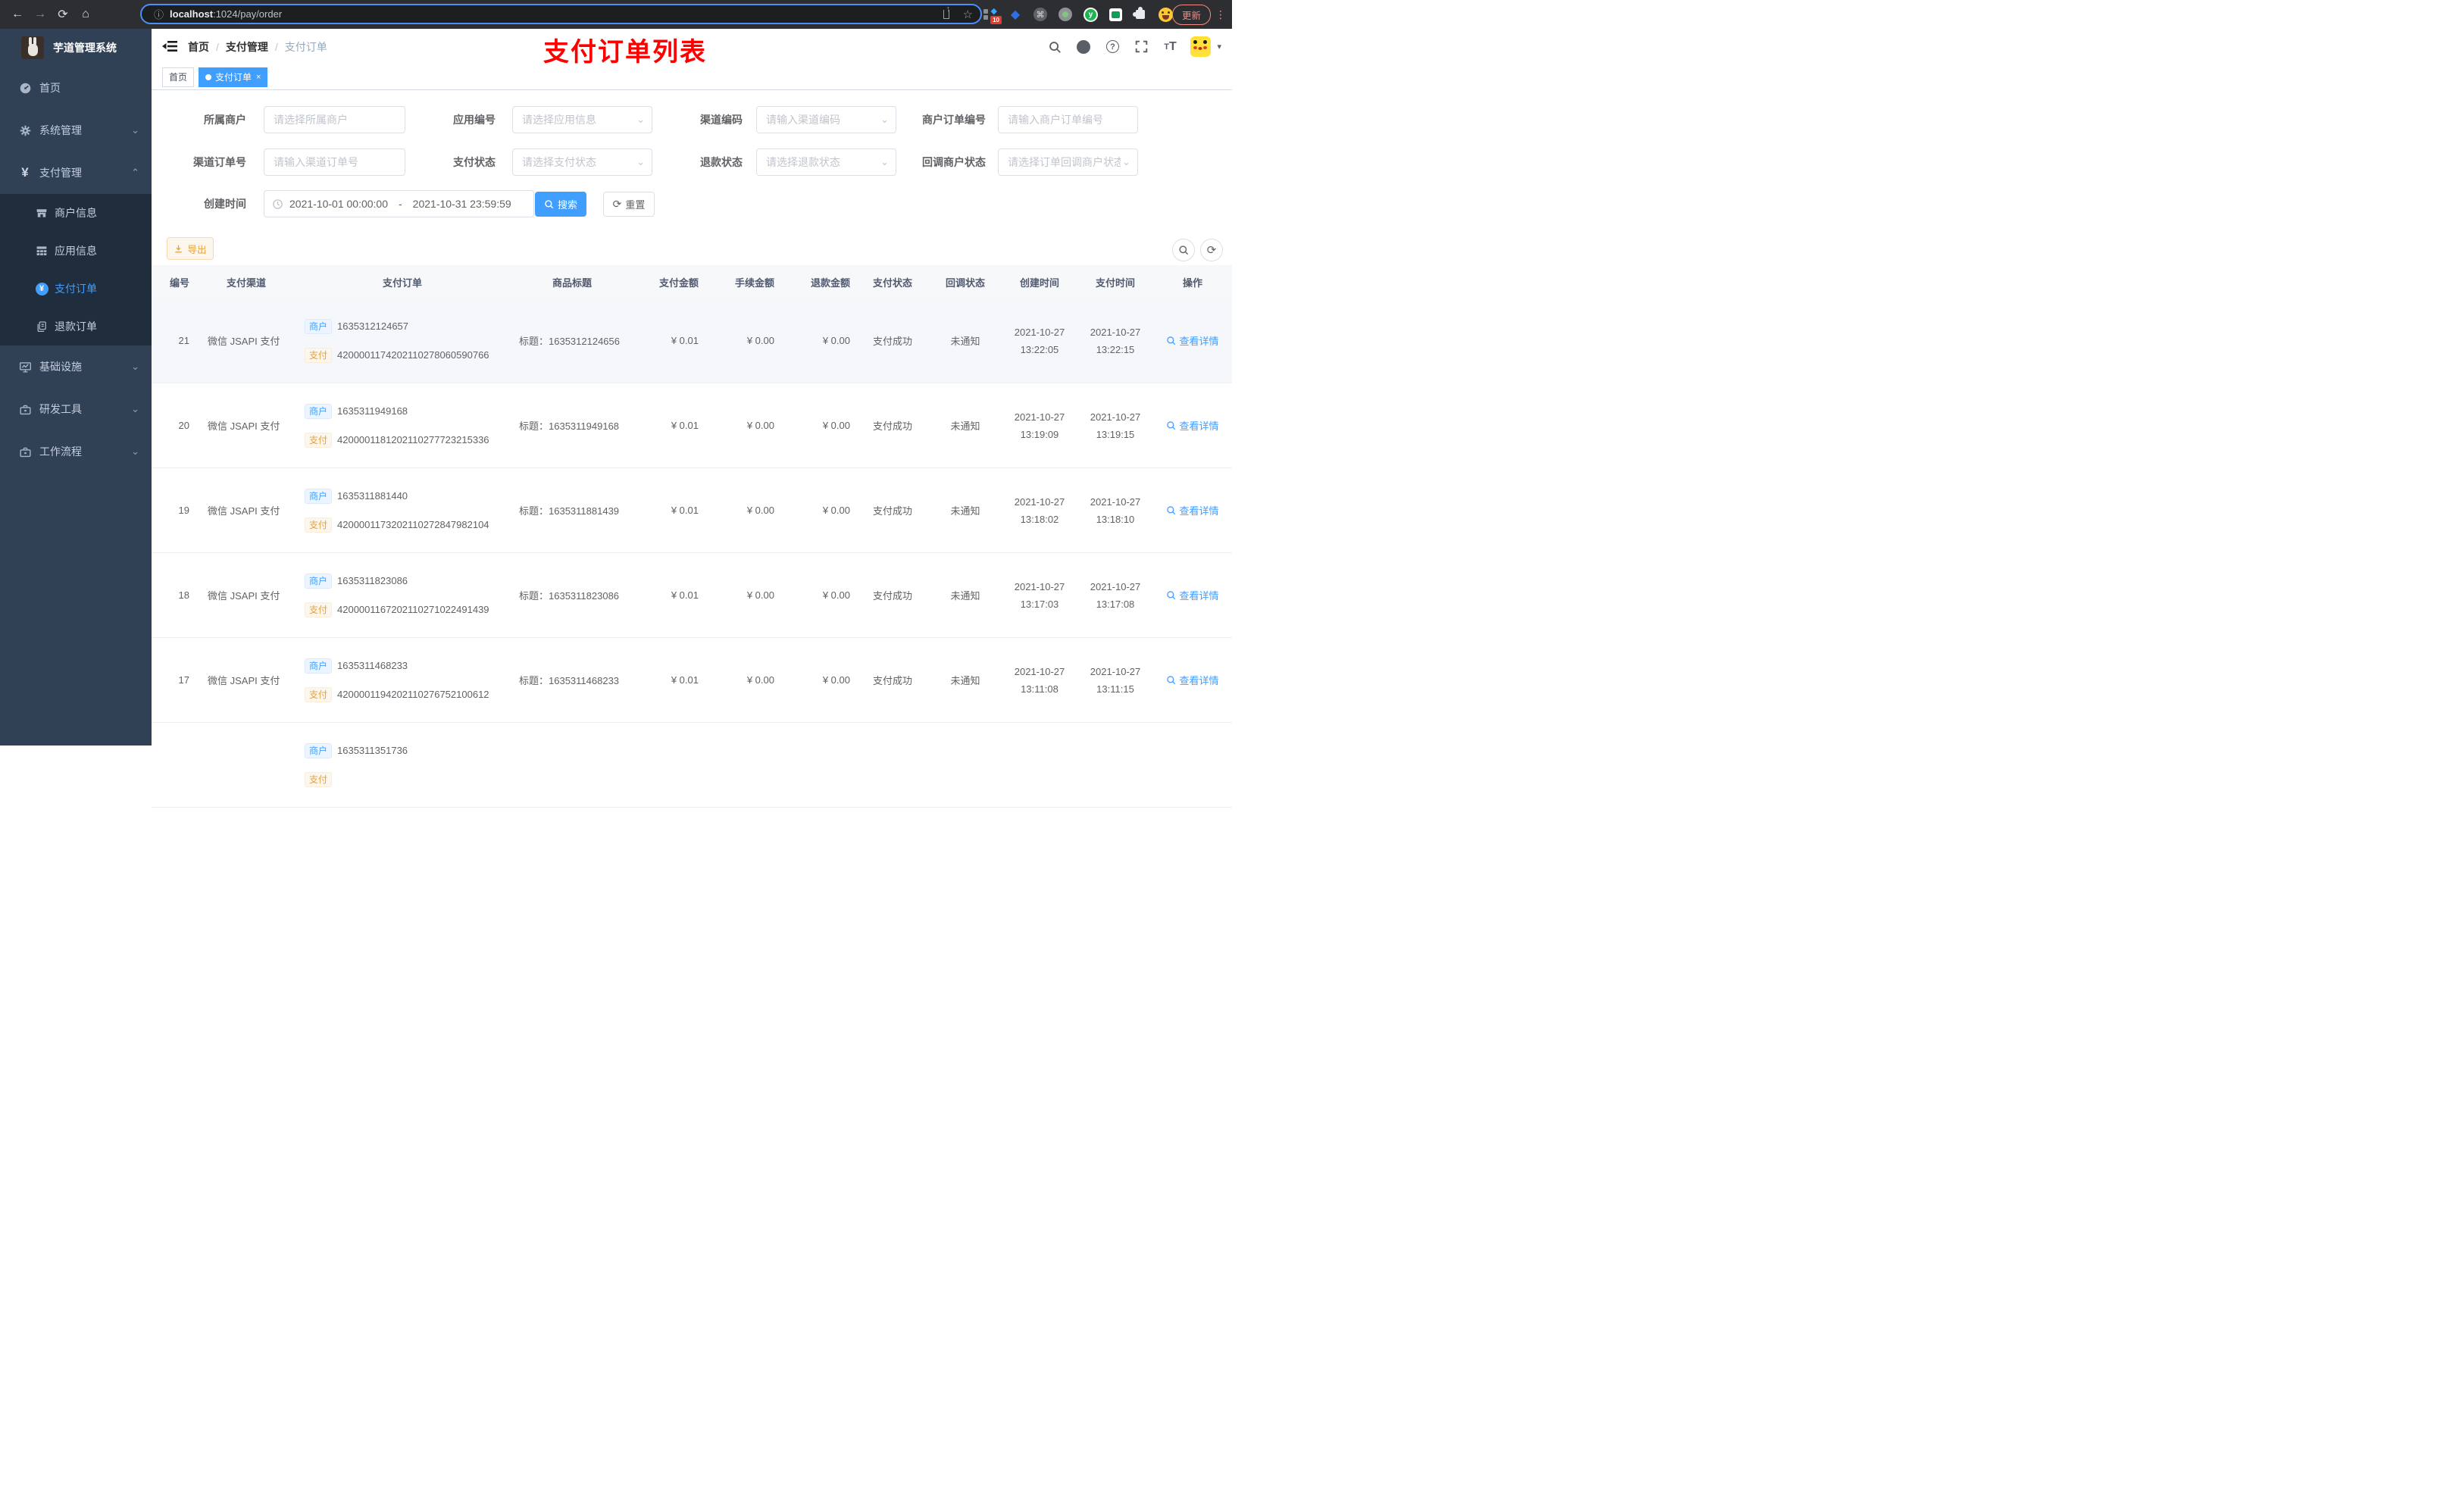 The width and height of the screenshot is (2464, 1491). What do you see at coordinates (25, 409) in the screenshot?
I see `toolbox-icon` at bounding box center [25, 409].